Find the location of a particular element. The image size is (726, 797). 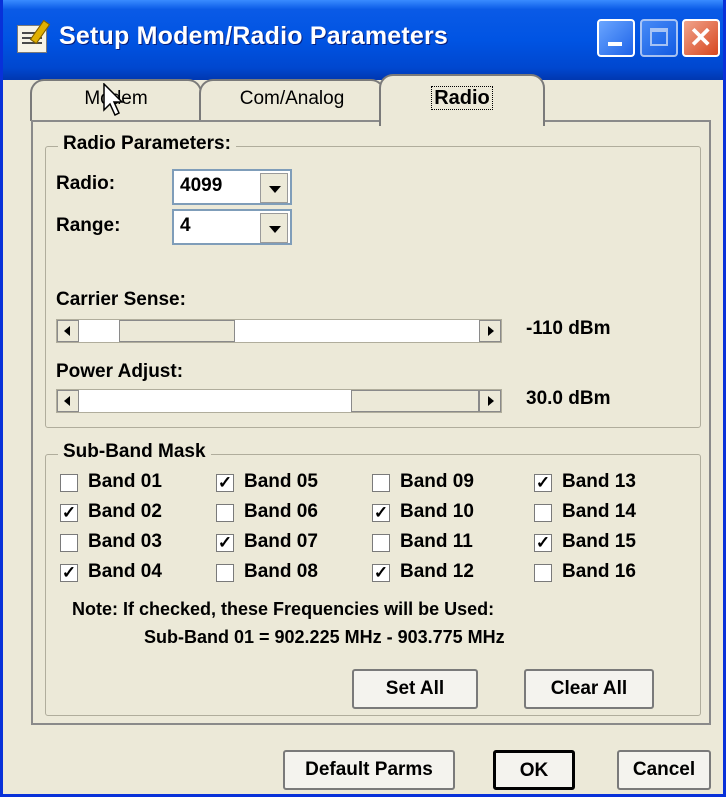

tab-radio-label: Radio is located at coordinates (462, 98).